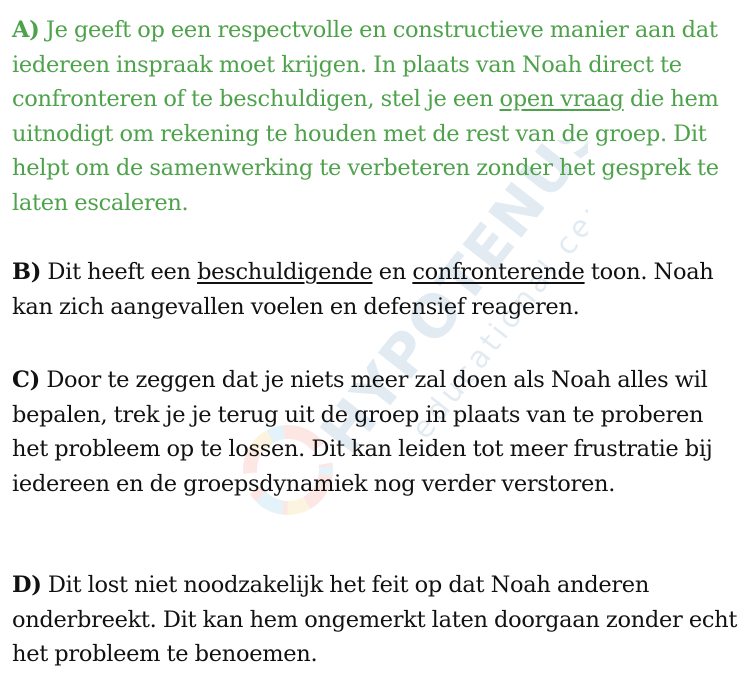  What do you see at coordinates (26, 30) in the screenshot?
I see `answer-a-letter: A)` at bounding box center [26, 30].